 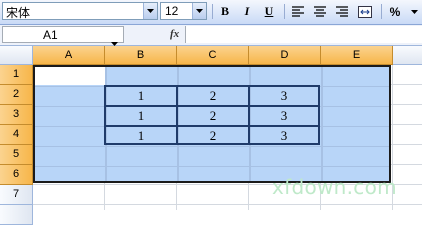 What do you see at coordinates (284, 135) in the screenshot?
I see `cell-d4: 3` at bounding box center [284, 135].